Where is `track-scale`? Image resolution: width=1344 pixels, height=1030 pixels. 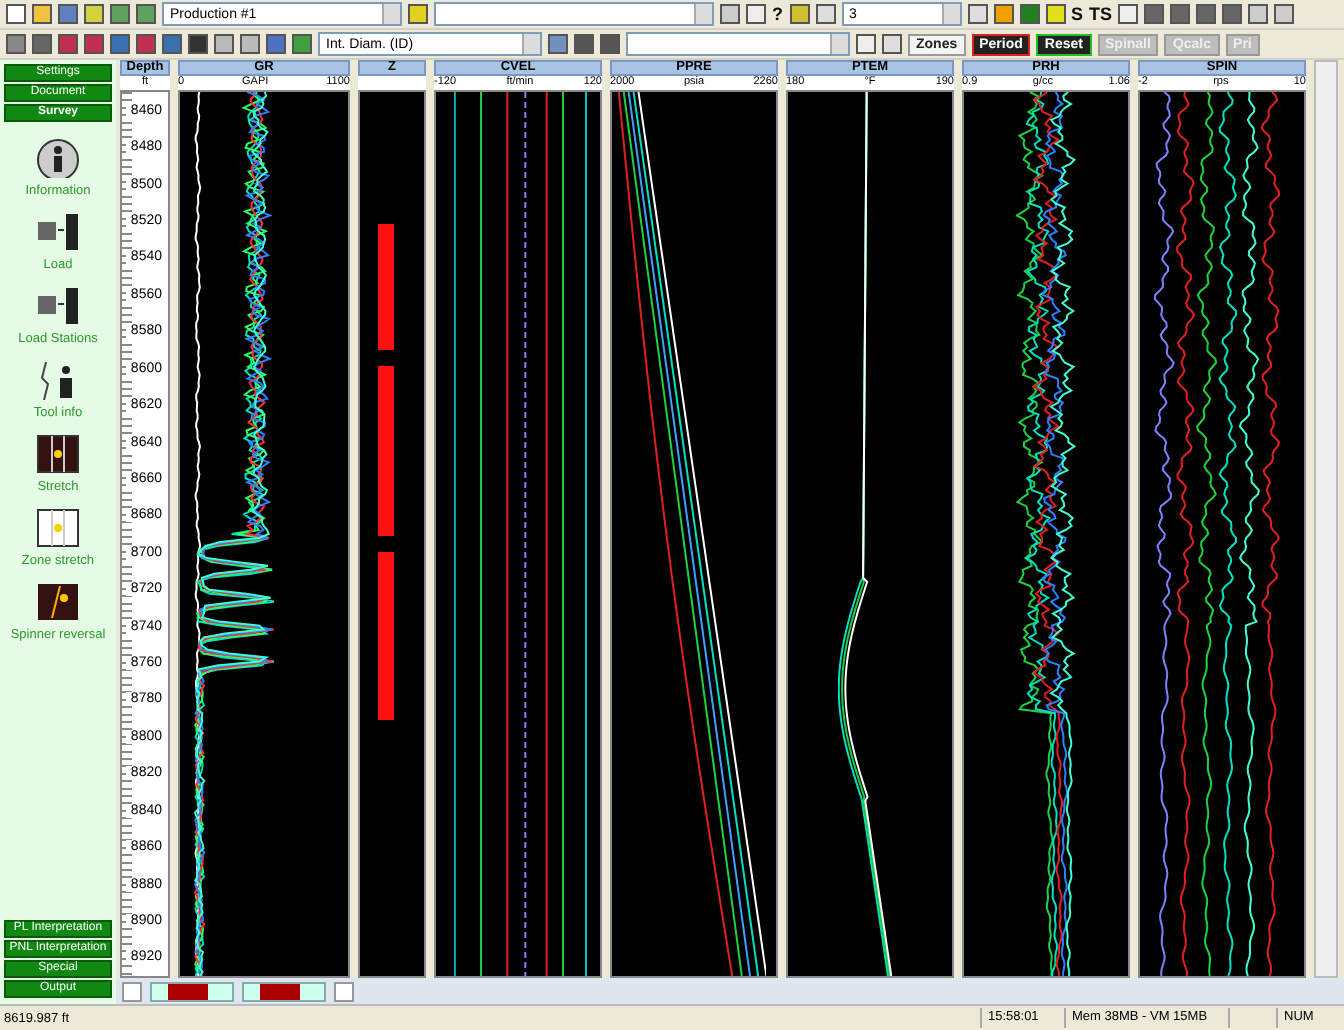
track-scale is located at coordinates (392, 83).